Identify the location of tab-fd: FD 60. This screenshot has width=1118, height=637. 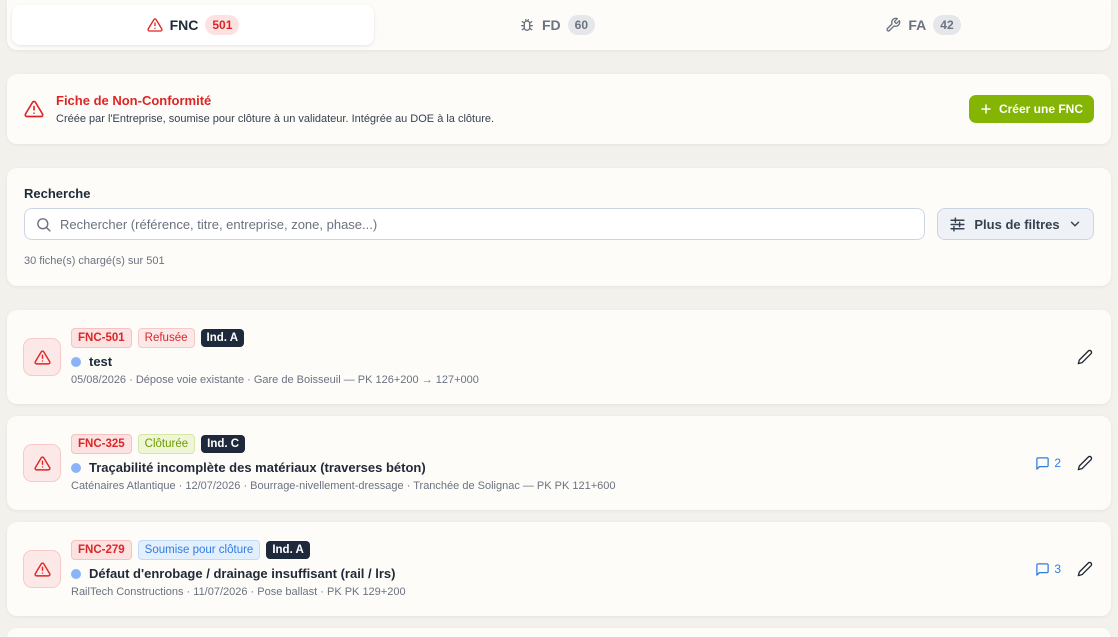
(557, 25).